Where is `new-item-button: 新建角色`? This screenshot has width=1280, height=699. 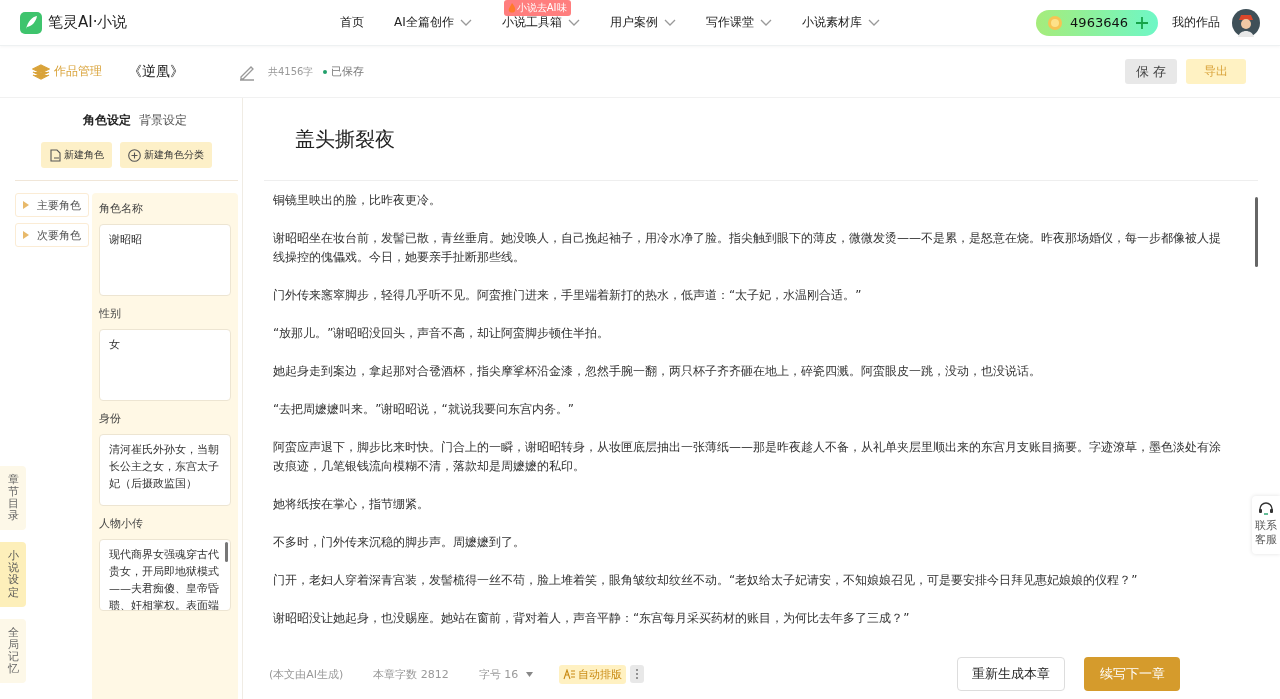 new-item-button: 新建角色 is located at coordinates (76, 155).